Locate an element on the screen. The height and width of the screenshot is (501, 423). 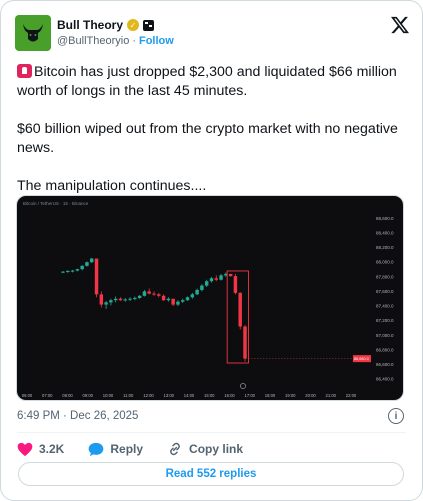
read-replies-button: Read 552 replies is located at coordinates (211, 474).